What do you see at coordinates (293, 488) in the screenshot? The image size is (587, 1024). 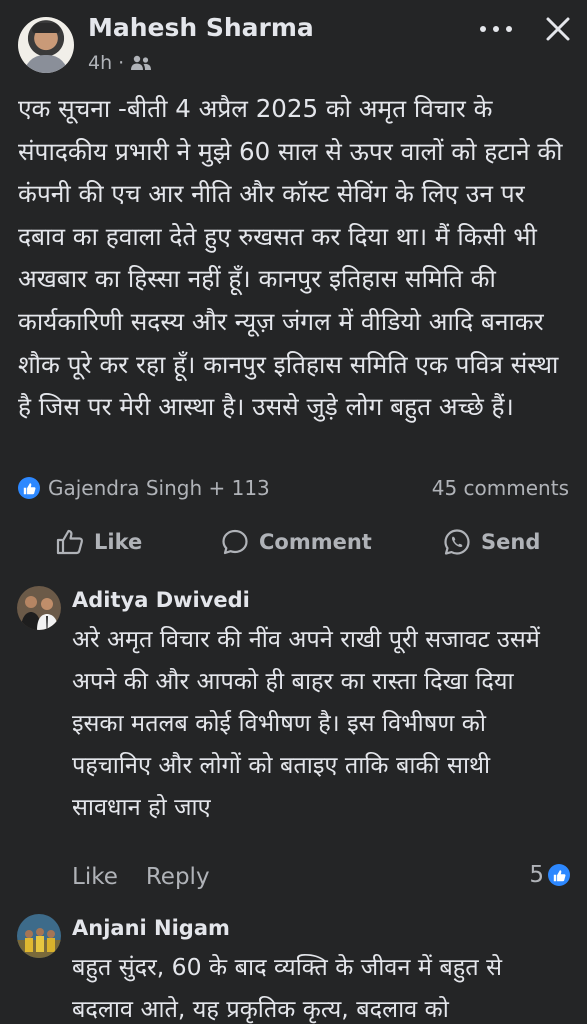 I see `reactions-row: Gajendra Singh + 113 45 comments` at bounding box center [293, 488].